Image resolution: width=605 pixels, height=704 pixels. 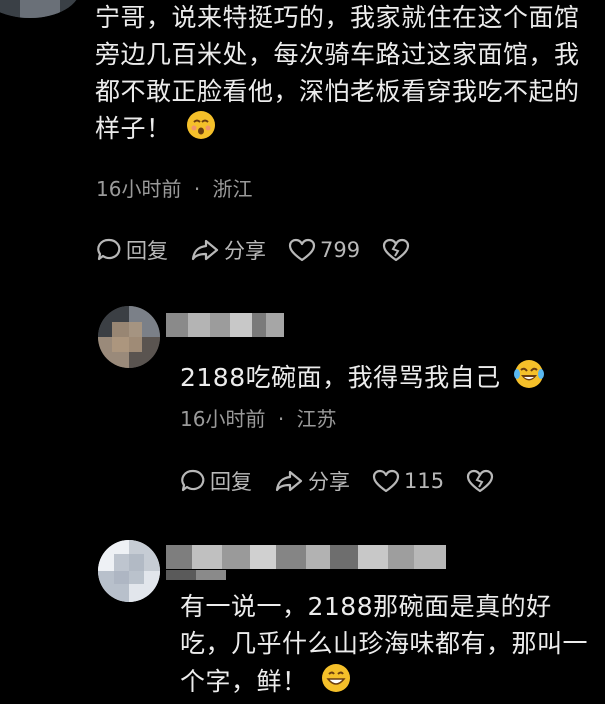 What do you see at coordinates (424, 481) in the screenshot?
I see `like-count: 115` at bounding box center [424, 481].